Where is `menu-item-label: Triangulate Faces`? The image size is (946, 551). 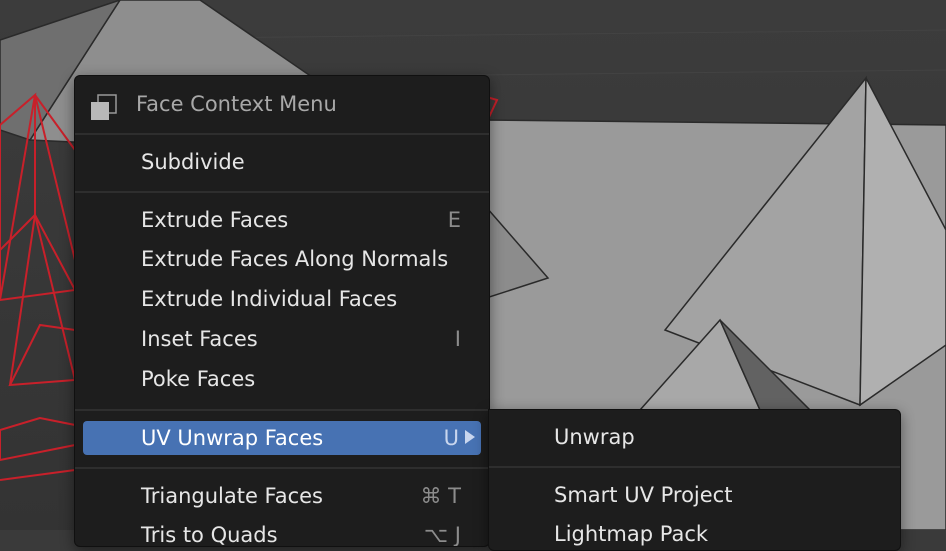 menu-item-label: Triangulate Faces is located at coordinates (232, 496).